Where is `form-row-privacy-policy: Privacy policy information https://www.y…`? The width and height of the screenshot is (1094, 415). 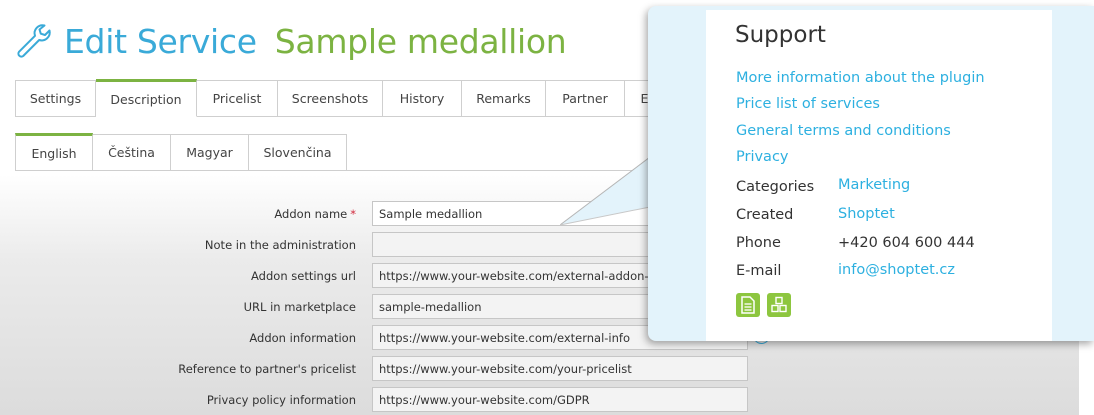
form-row-privacy-policy: Privacy policy information https://www.y… is located at coordinates (374, 400).